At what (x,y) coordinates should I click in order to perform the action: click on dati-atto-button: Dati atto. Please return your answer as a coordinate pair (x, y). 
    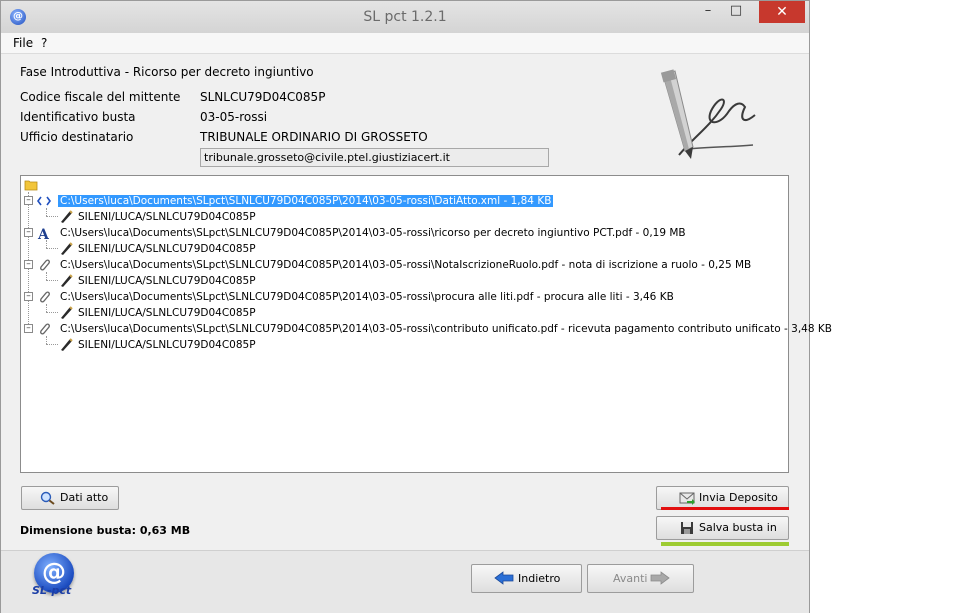
    Looking at the image, I should click on (70, 498).